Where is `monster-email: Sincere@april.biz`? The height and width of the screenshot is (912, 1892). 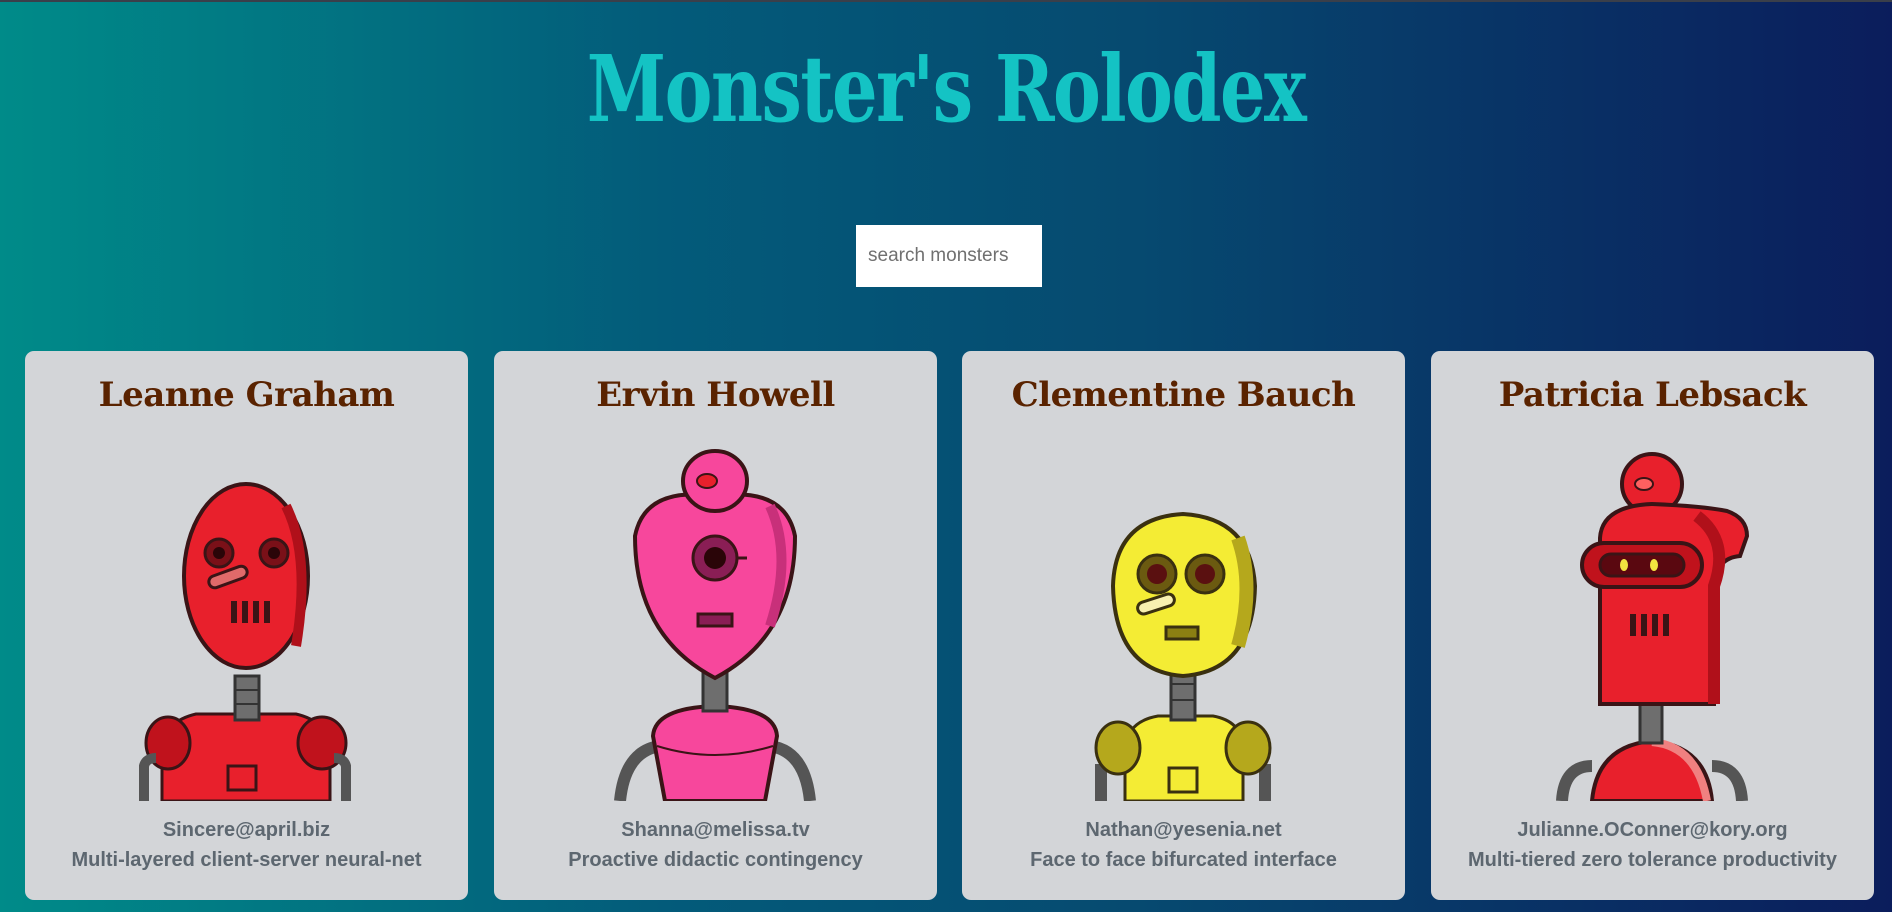 monster-email: Sincere@april.biz is located at coordinates (246, 830).